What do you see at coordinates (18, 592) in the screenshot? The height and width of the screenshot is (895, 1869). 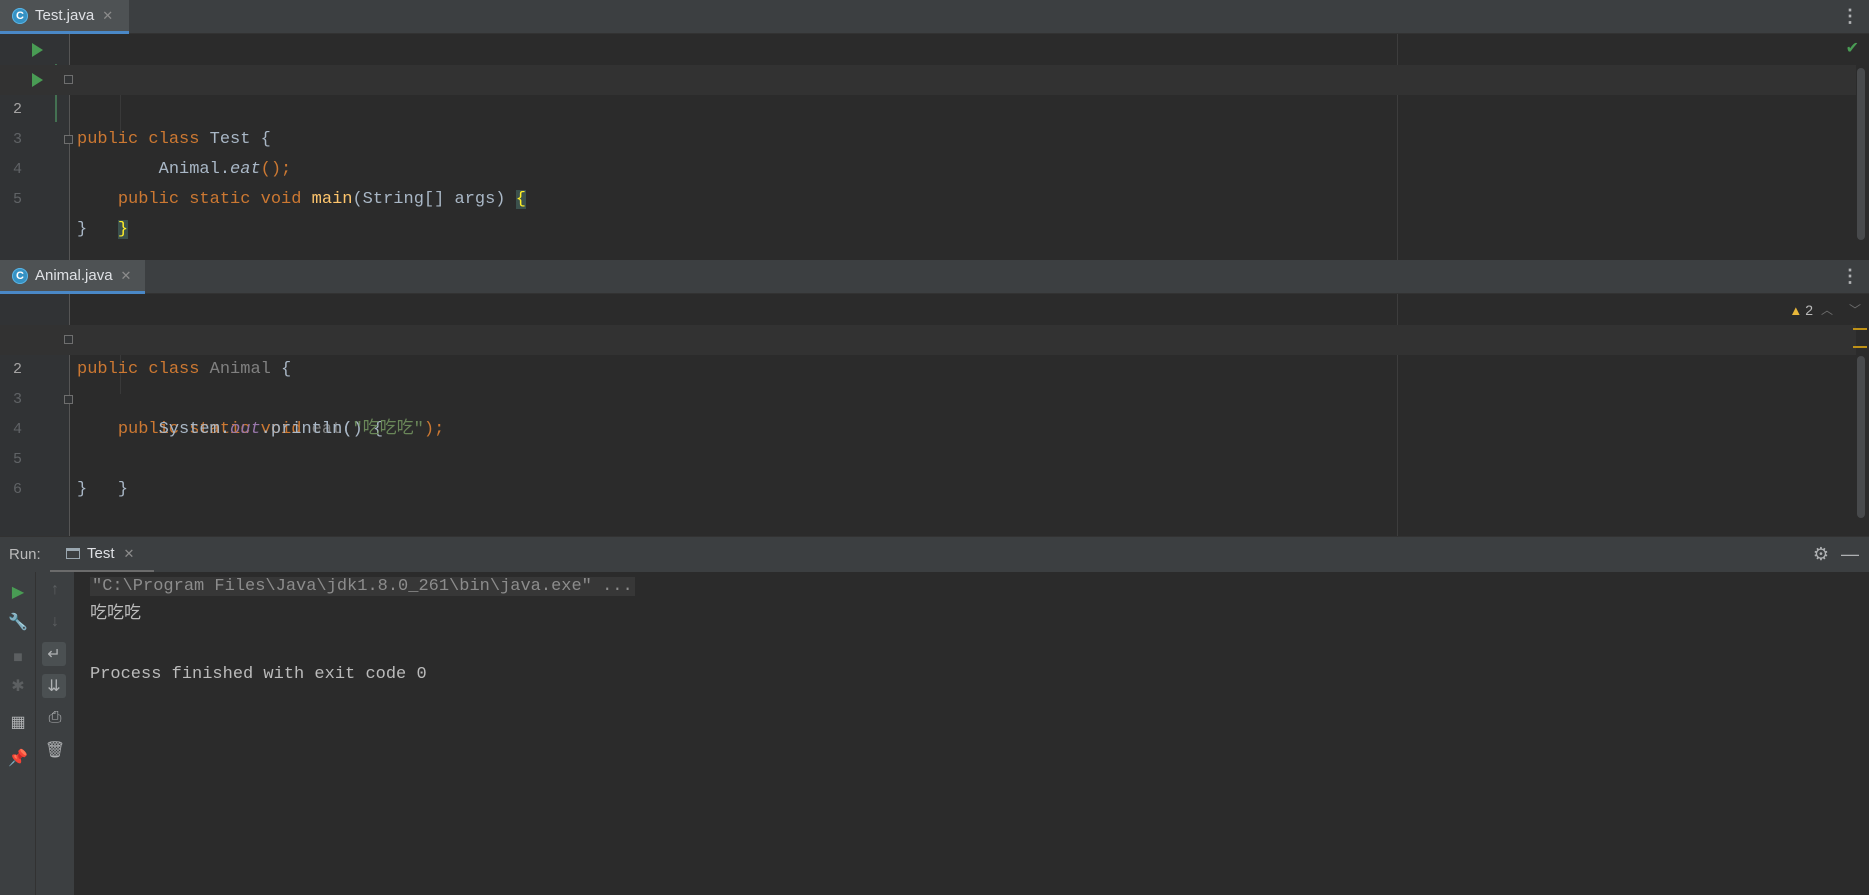 I see `rerun-icon: ▶` at bounding box center [18, 592].